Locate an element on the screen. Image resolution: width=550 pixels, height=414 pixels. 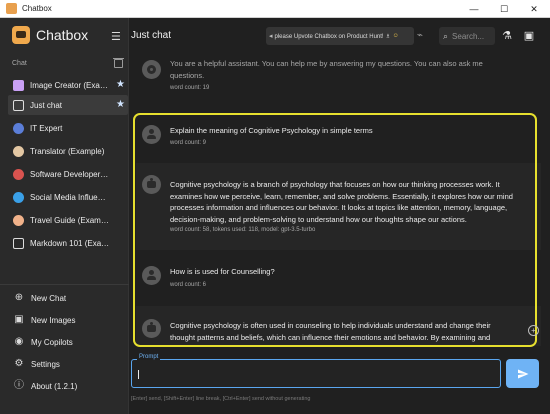
travel-avatar-icon is located at coordinates (18, 220).